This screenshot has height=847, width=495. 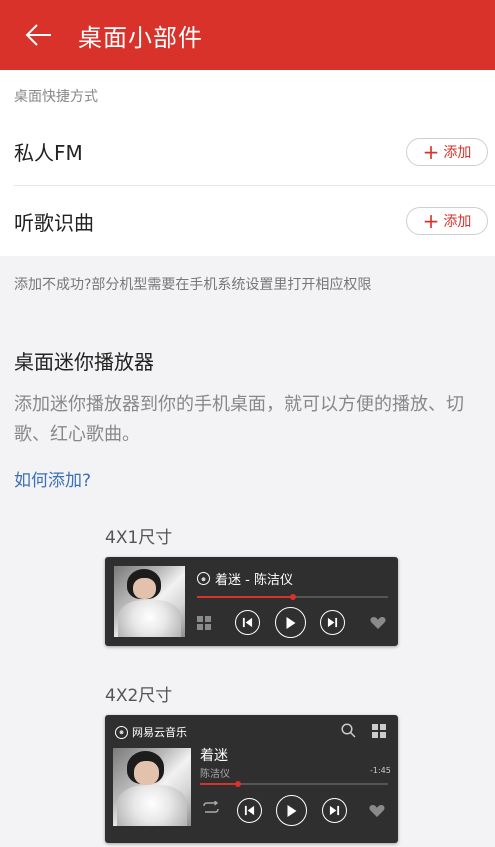 What do you see at coordinates (215, 774) in the screenshot?
I see `artist-name: 陈洁仪` at bounding box center [215, 774].